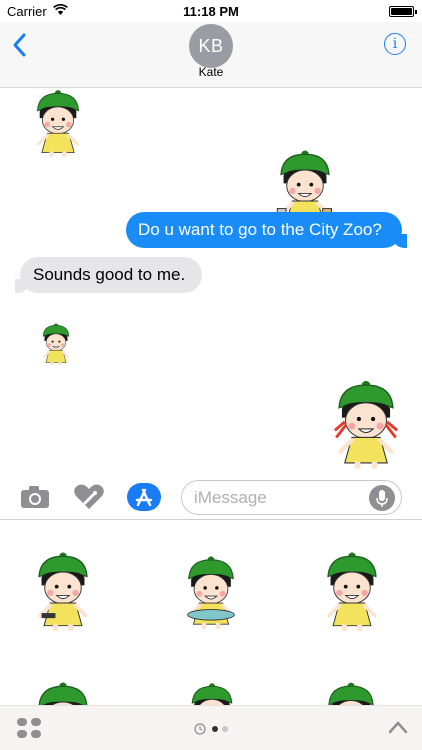 This screenshot has height=750, width=422. What do you see at coordinates (382, 498) in the screenshot?
I see `microphone-icon` at bounding box center [382, 498].